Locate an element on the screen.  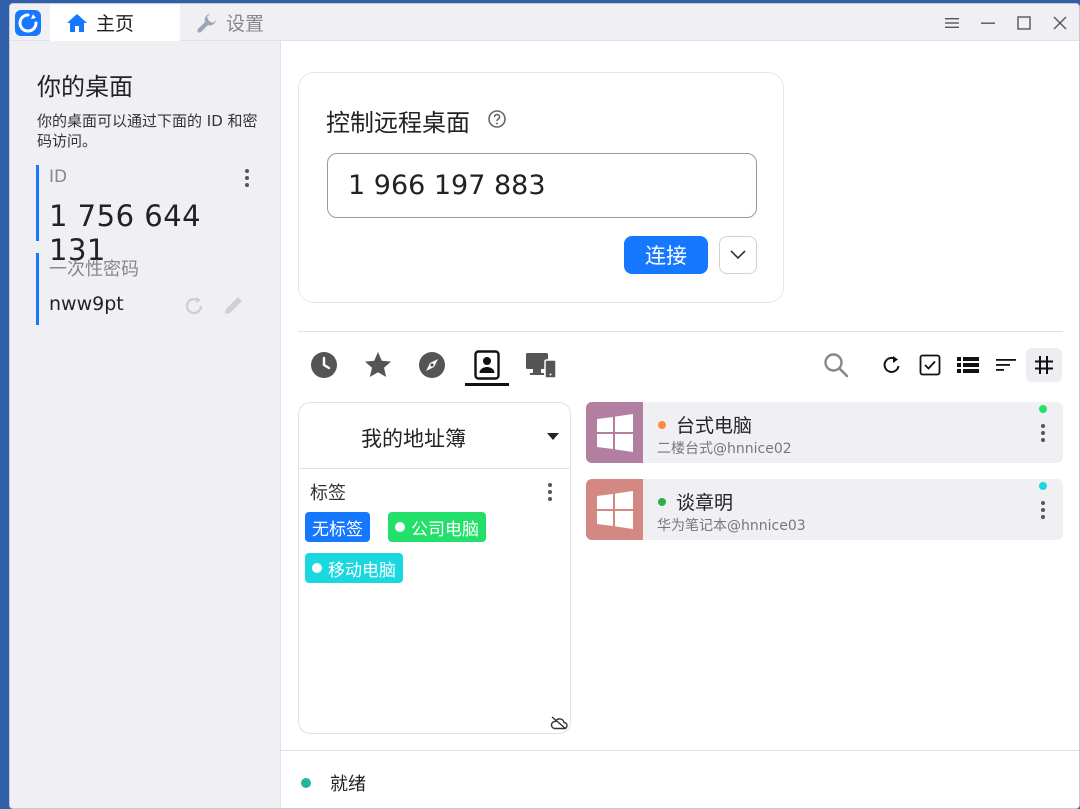
id-label: ID is located at coordinates (58, 177).